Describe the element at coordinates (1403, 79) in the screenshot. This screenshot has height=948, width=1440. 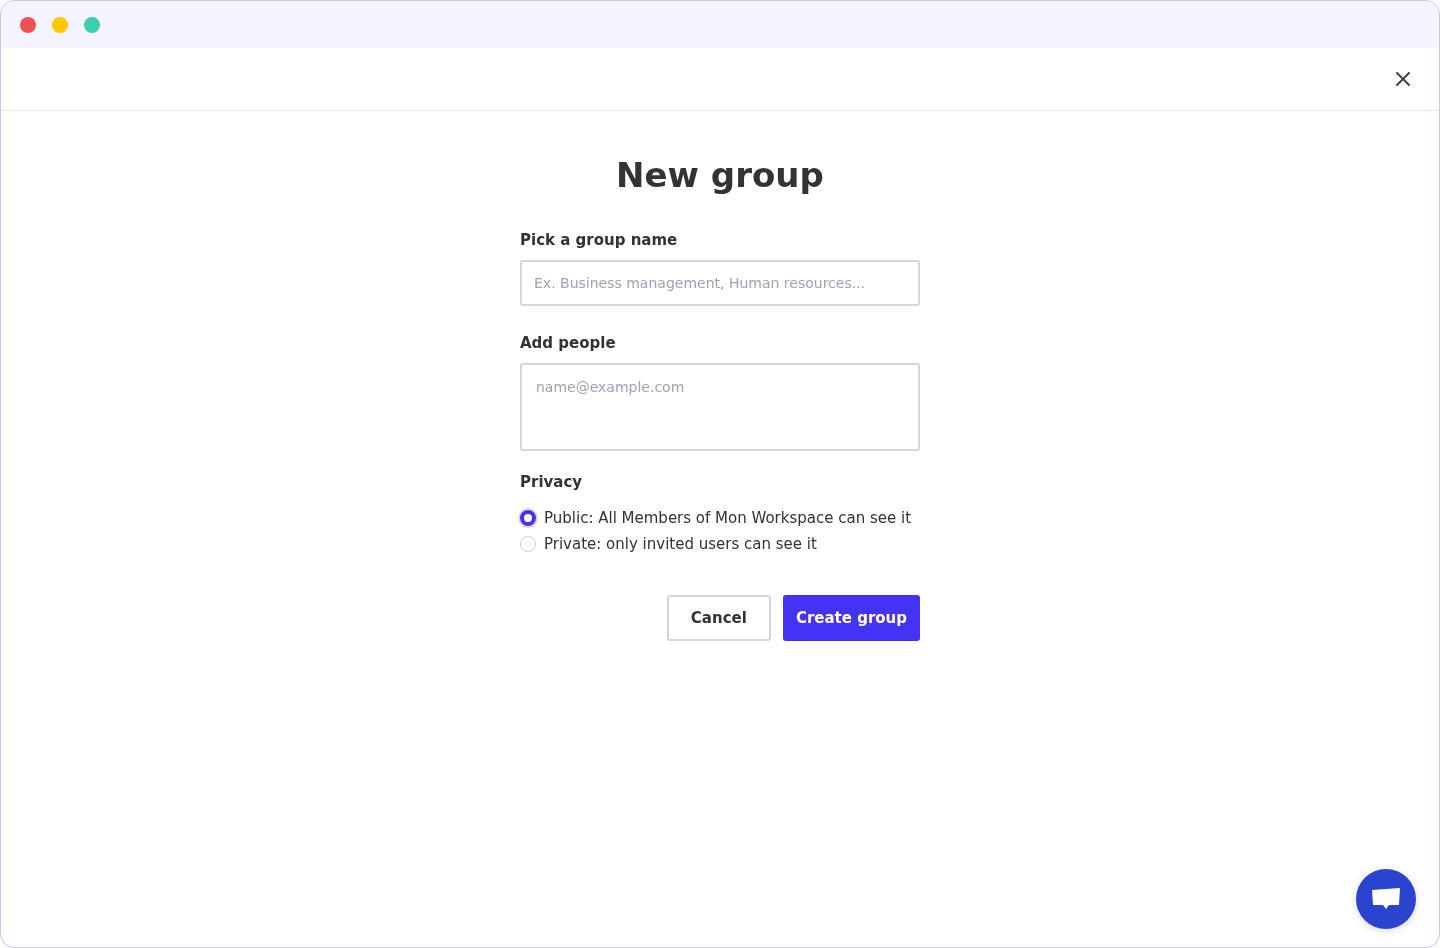
I see `close-button` at that location.